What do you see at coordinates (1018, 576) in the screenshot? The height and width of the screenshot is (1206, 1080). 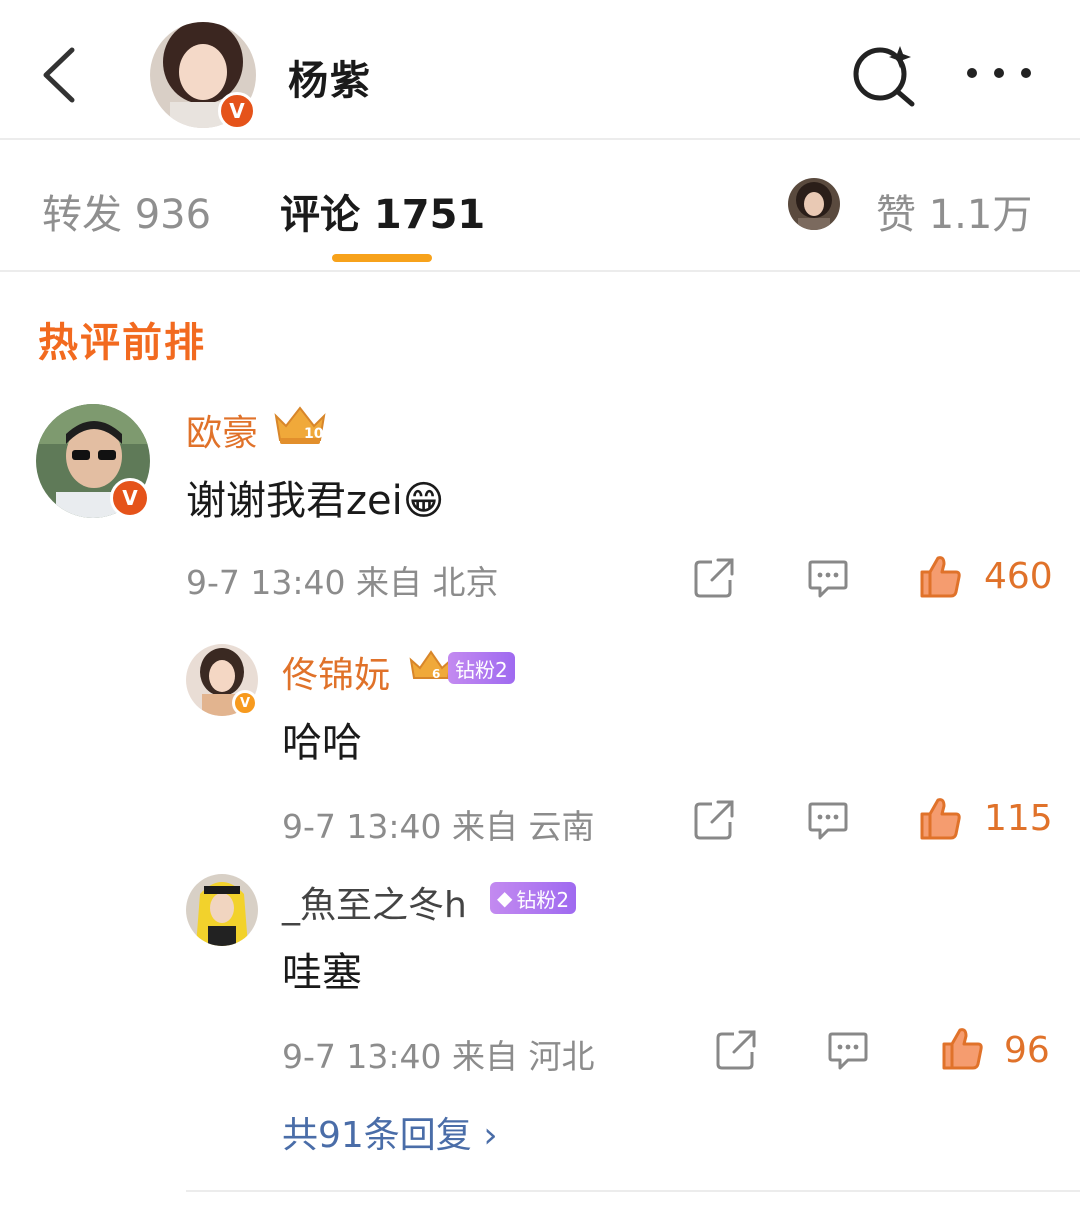 I see `like-count: 460` at bounding box center [1018, 576].